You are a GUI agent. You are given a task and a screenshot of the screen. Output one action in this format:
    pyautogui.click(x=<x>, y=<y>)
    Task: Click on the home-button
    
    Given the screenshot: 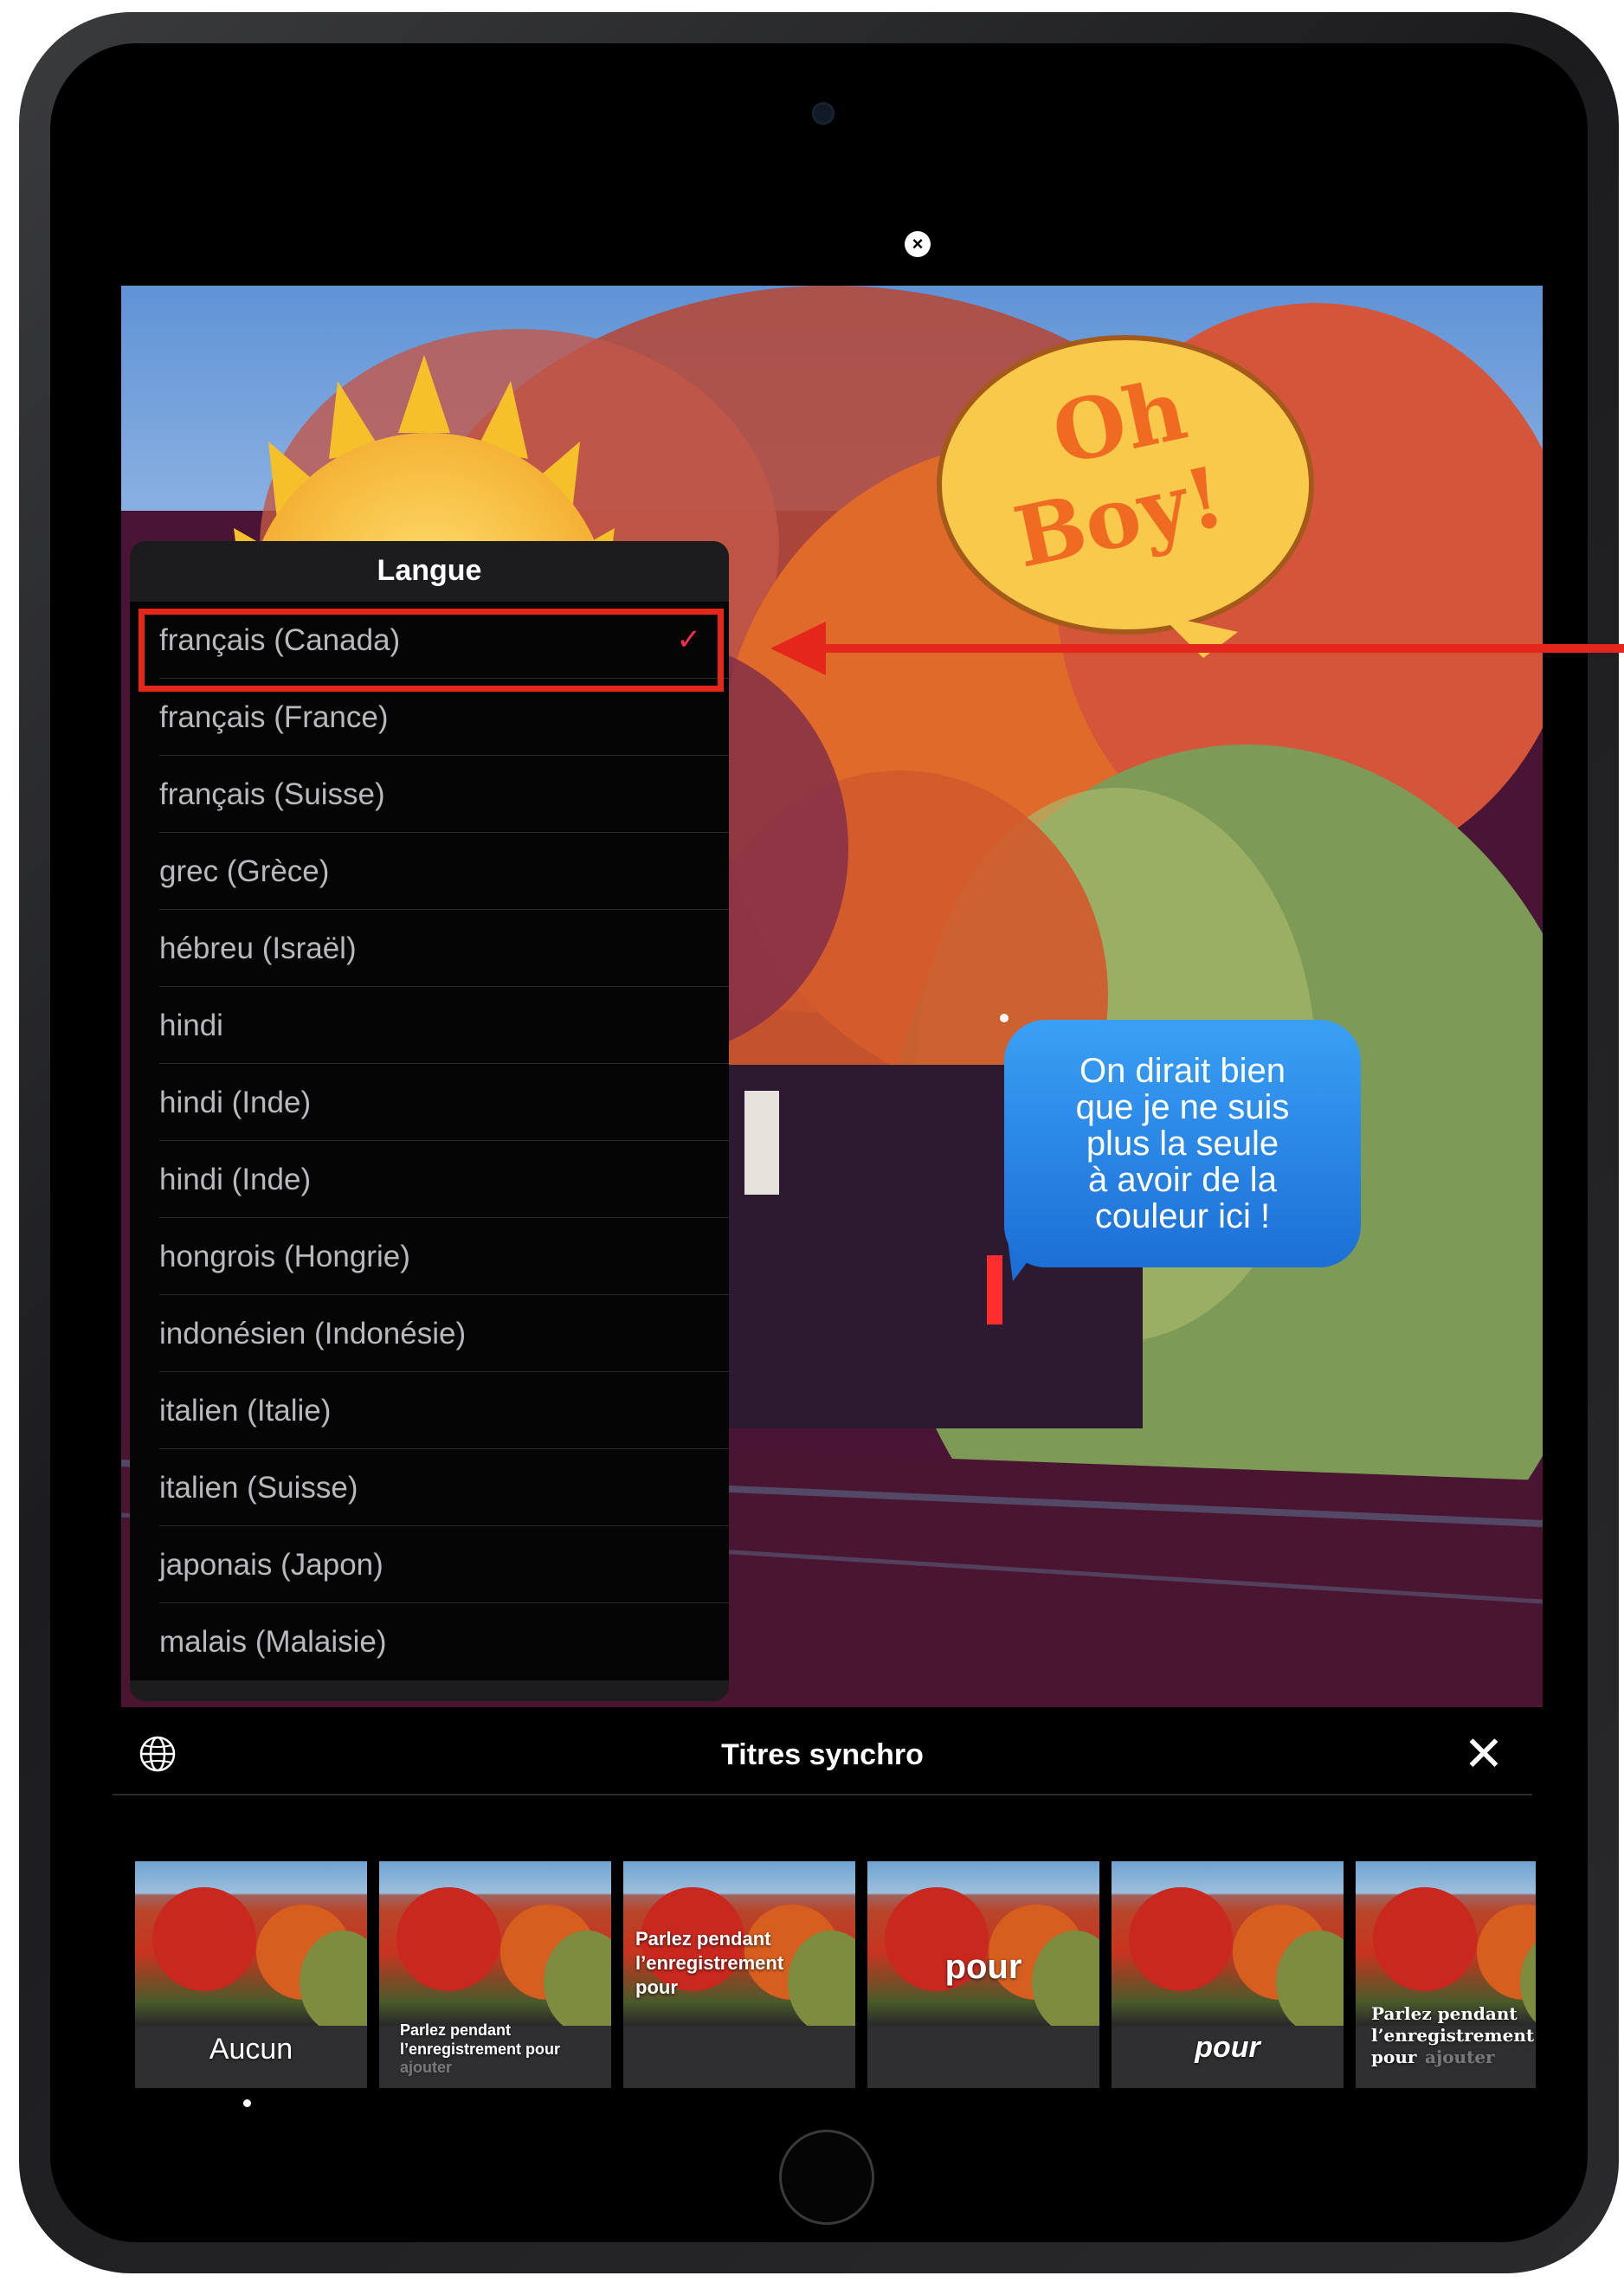 What is the action you would take?
    pyautogui.click(x=826, y=2178)
    